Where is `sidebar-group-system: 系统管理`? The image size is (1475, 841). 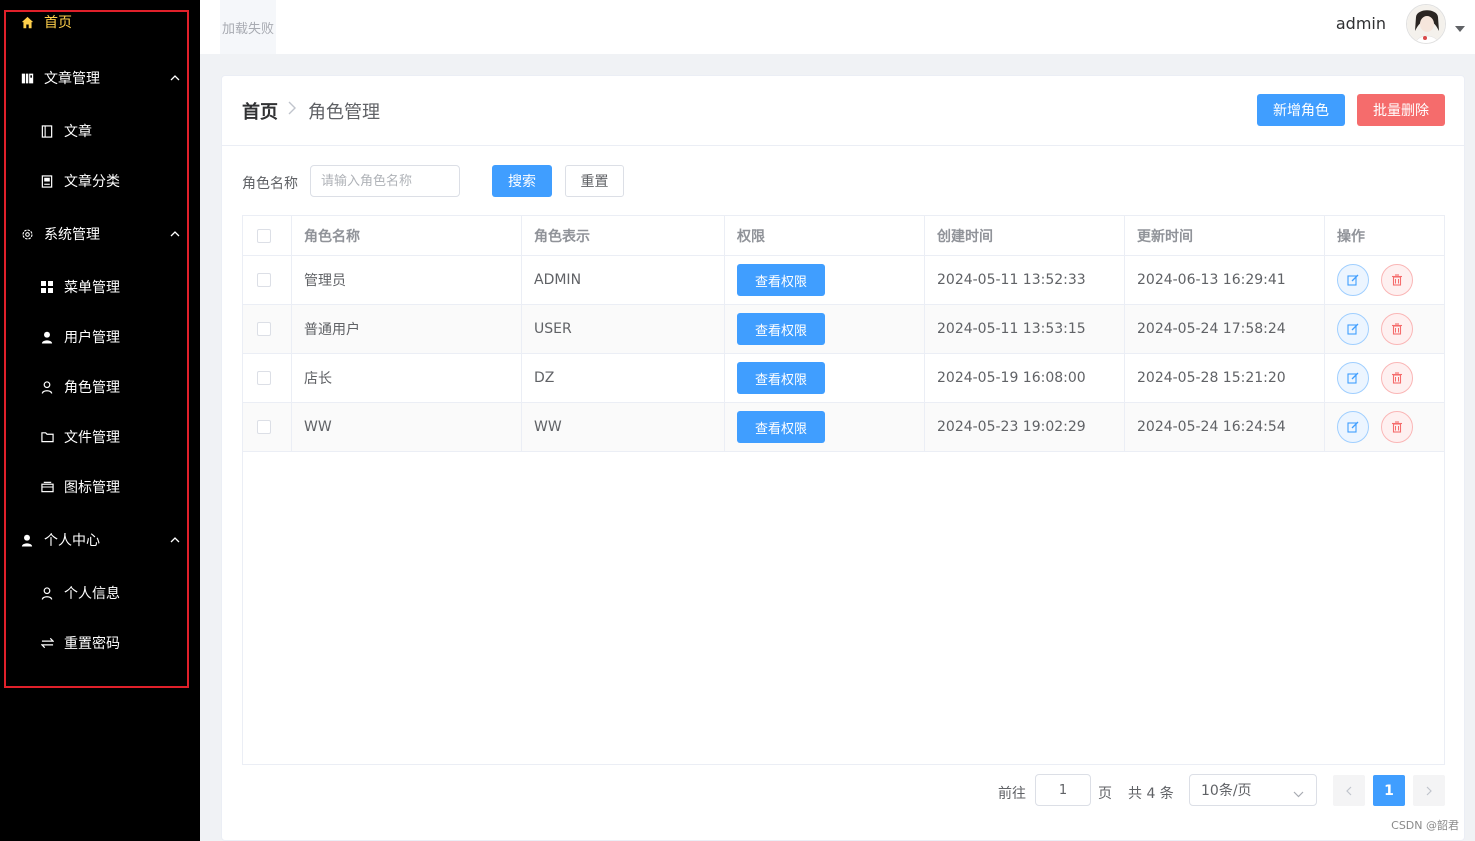
sidebar-group-system: 系统管理 is located at coordinates (95, 234).